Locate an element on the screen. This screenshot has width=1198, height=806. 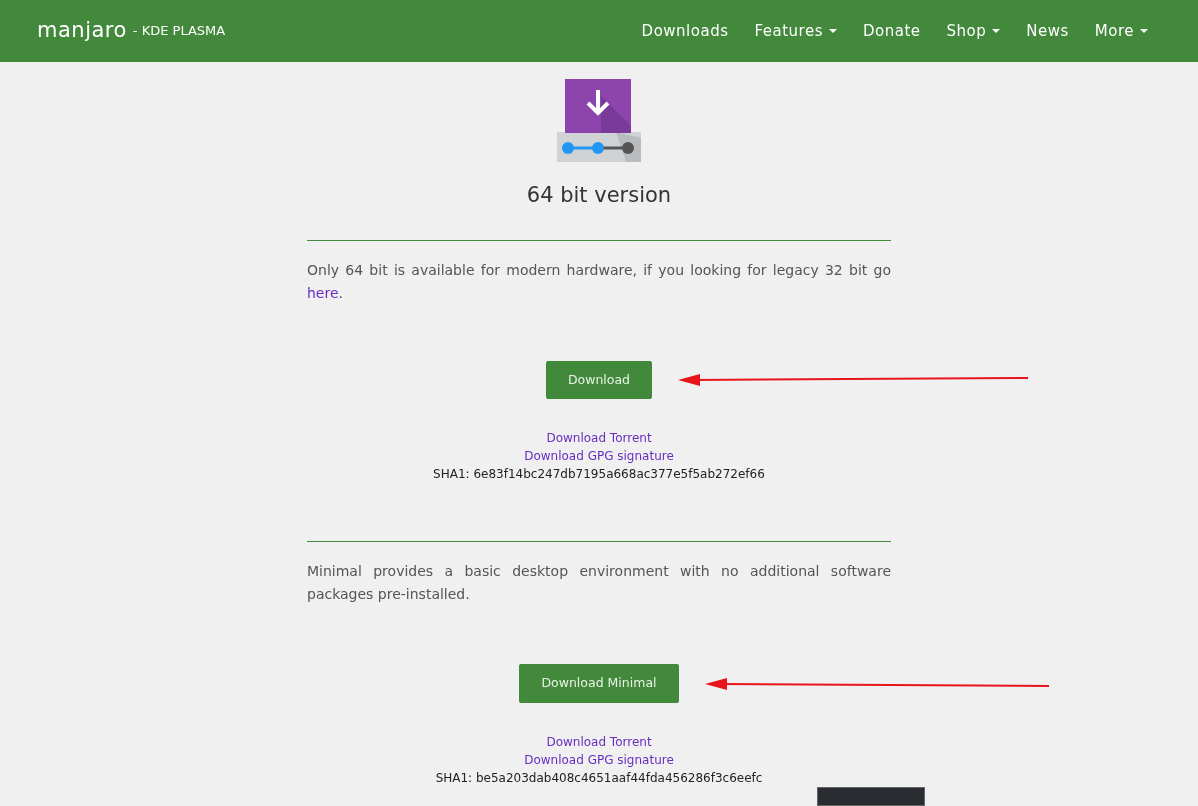
checksum-text: SHA1: 6e83f14bc247db7195a668ac377e5f5ab272ef66 is located at coordinates (599, 475).